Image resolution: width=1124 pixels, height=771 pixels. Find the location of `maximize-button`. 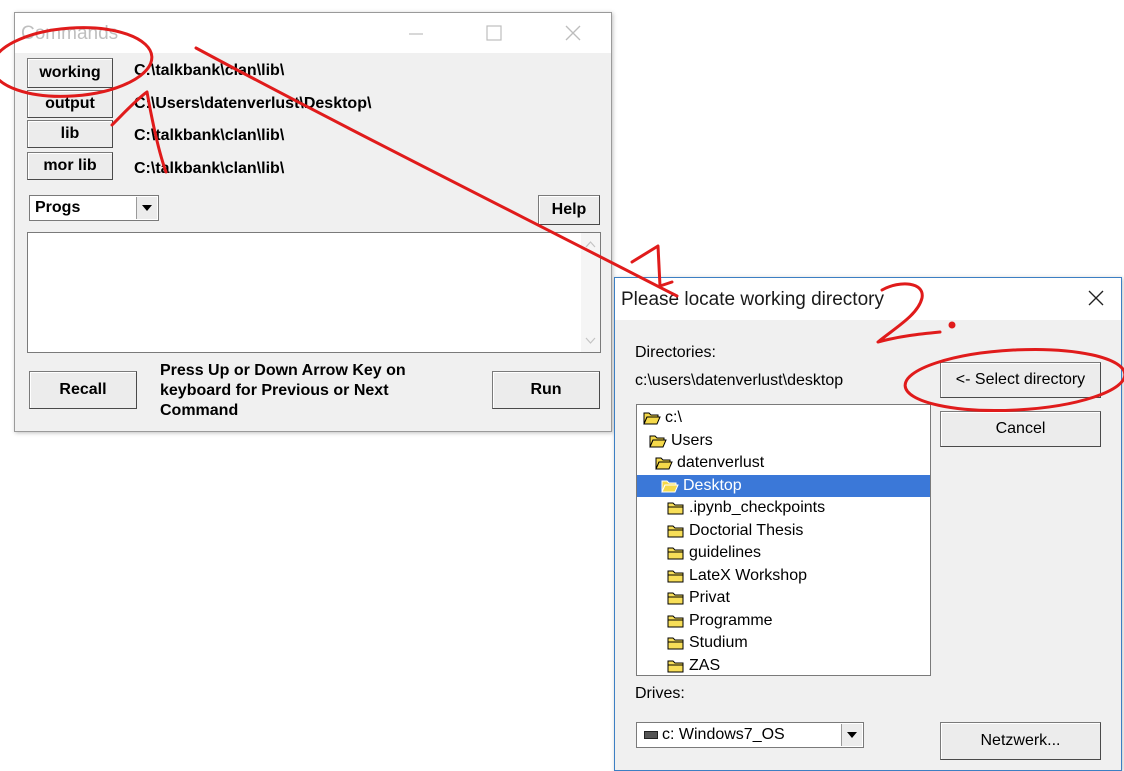

maximize-button is located at coordinates (493, 33).